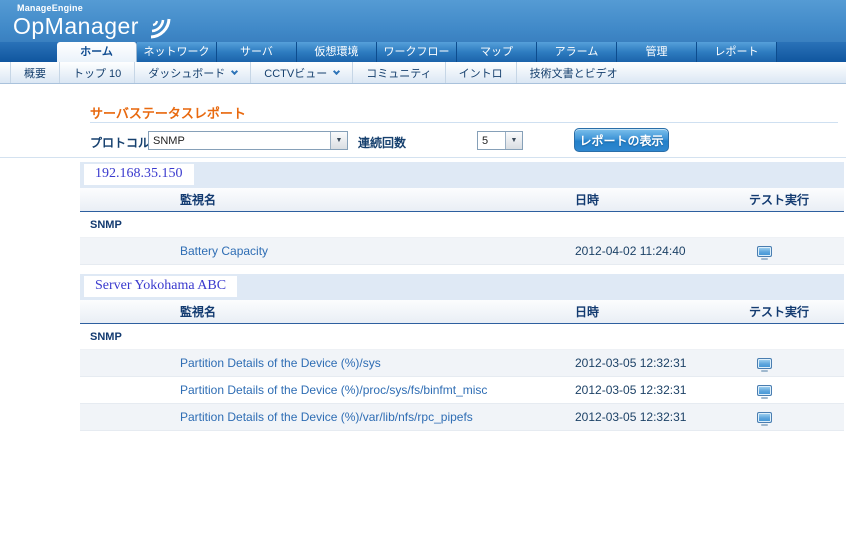 Image resolution: width=846 pixels, height=548 pixels. I want to click on row-datetime: 2012-04-02 11:24:40, so click(630, 251).